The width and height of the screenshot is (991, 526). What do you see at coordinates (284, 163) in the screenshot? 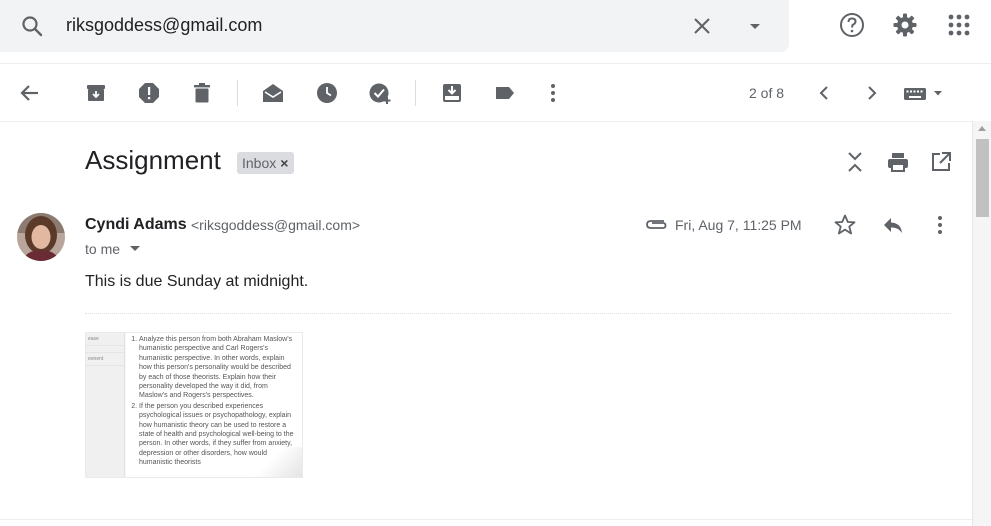
I see `remove-label-icon: ×` at bounding box center [284, 163].